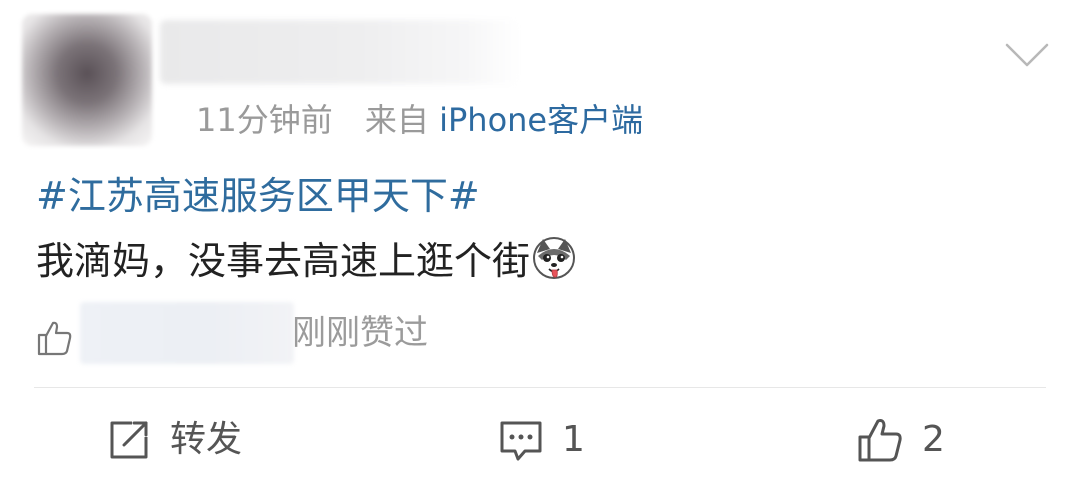 The height and width of the screenshot is (480, 1080). I want to click on comment-button: 1, so click(541, 440).